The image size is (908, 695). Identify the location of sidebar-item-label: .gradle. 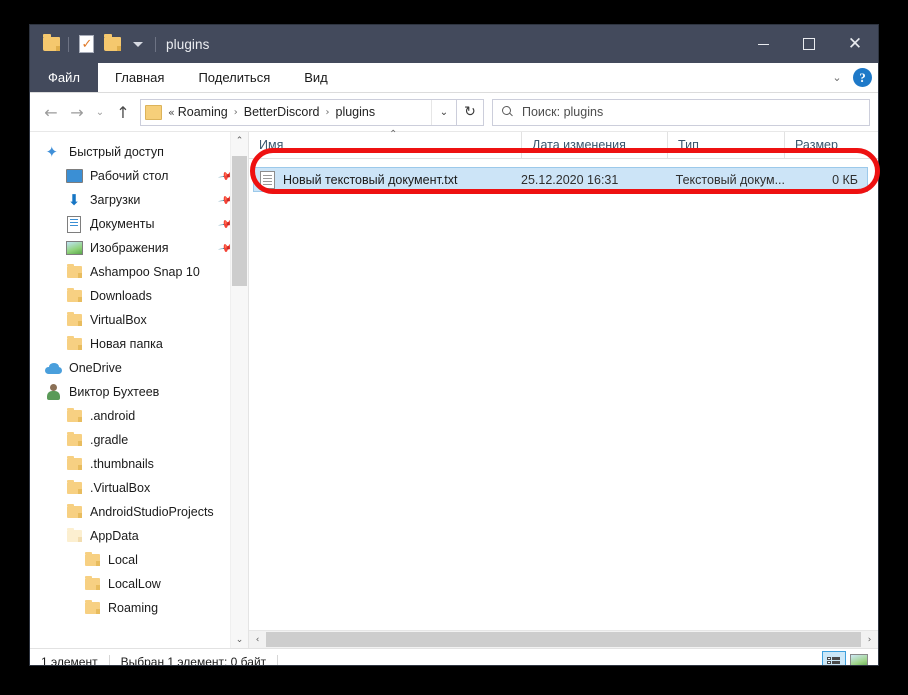
(109, 440).